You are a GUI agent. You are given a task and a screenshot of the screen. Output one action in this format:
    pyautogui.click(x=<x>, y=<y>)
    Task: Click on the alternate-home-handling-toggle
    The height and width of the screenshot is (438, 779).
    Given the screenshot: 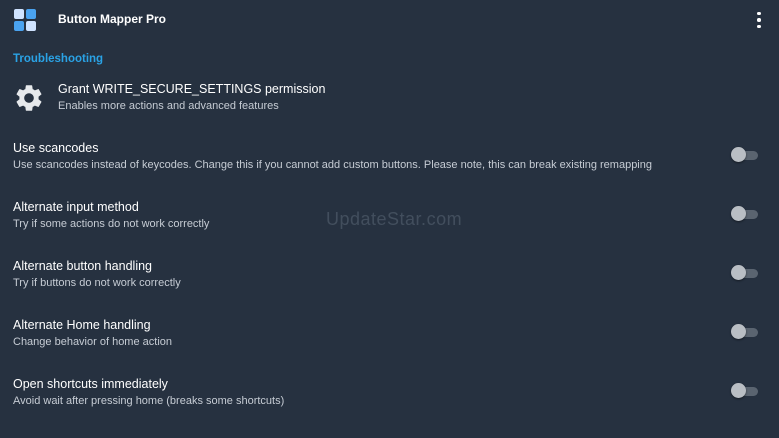 What is the action you would take?
    pyautogui.click(x=744, y=332)
    